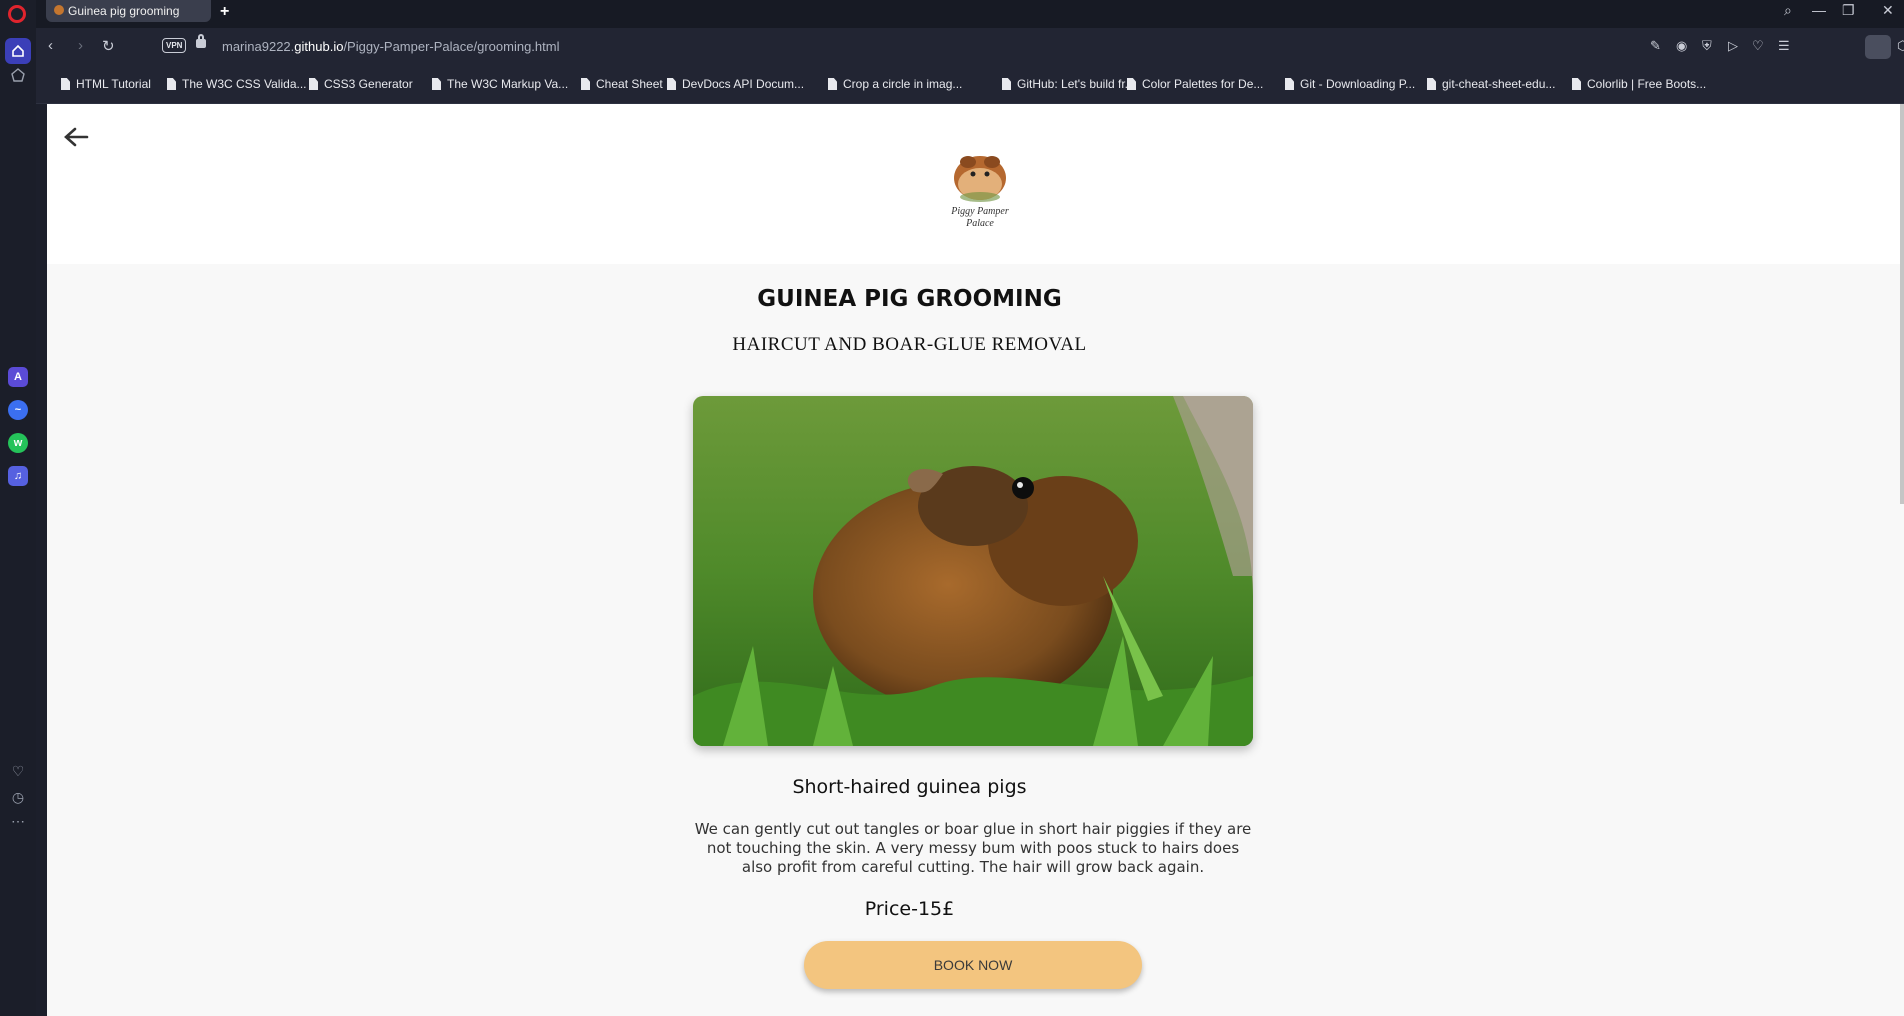 The height and width of the screenshot is (1016, 1904). What do you see at coordinates (1902, 304) in the screenshot?
I see `page-scrollbar` at bounding box center [1902, 304].